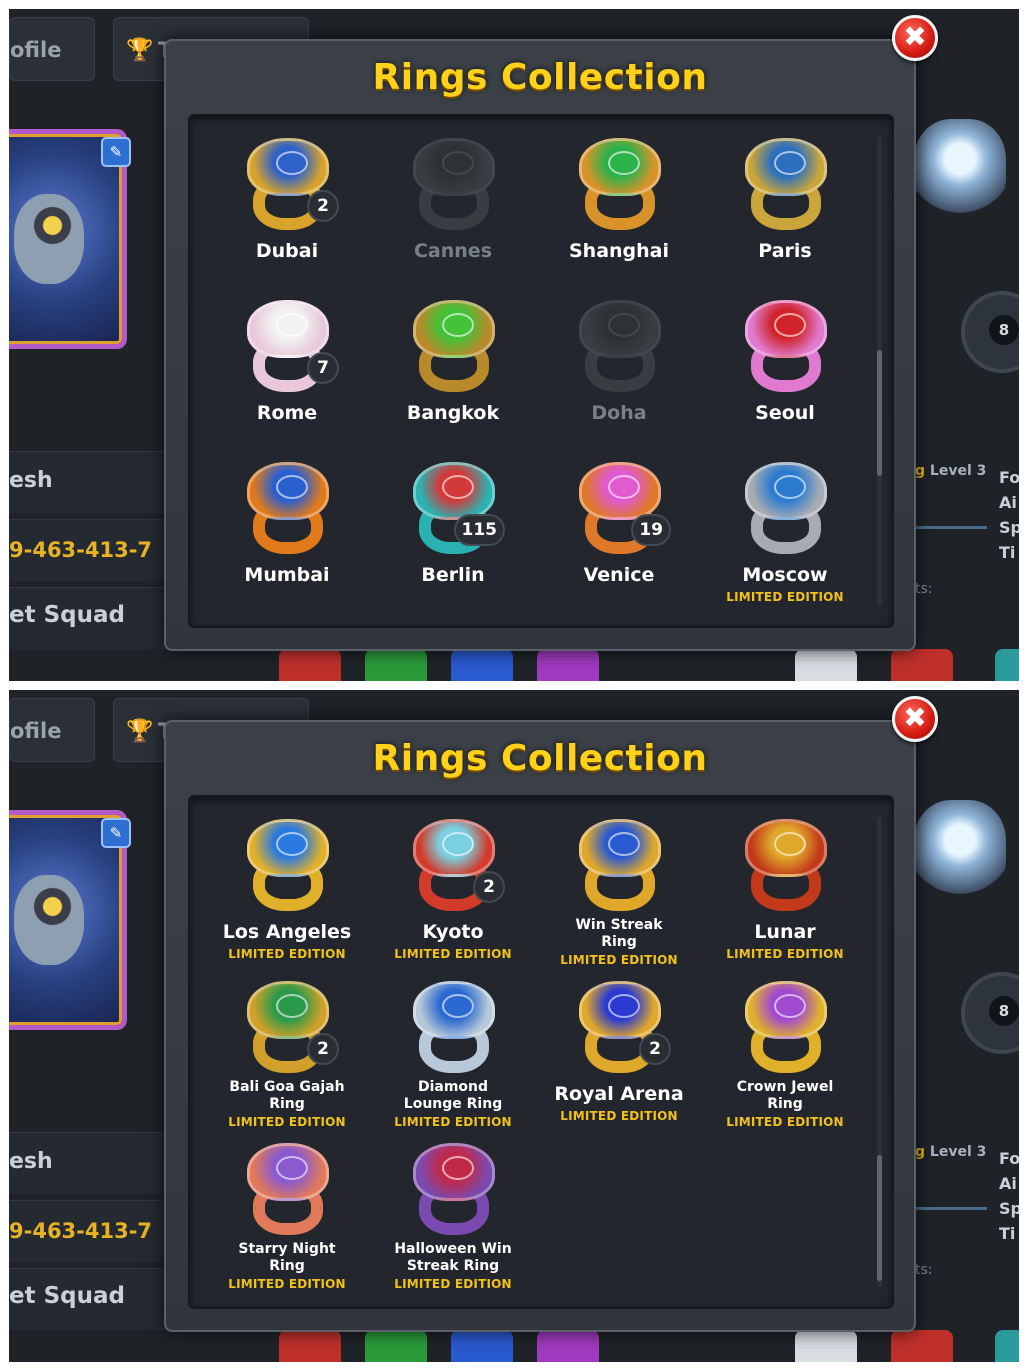 This screenshot has width=1028, height=1371. What do you see at coordinates (458, 510) in the screenshot?
I see `ring-icon: 115` at bounding box center [458, 510].